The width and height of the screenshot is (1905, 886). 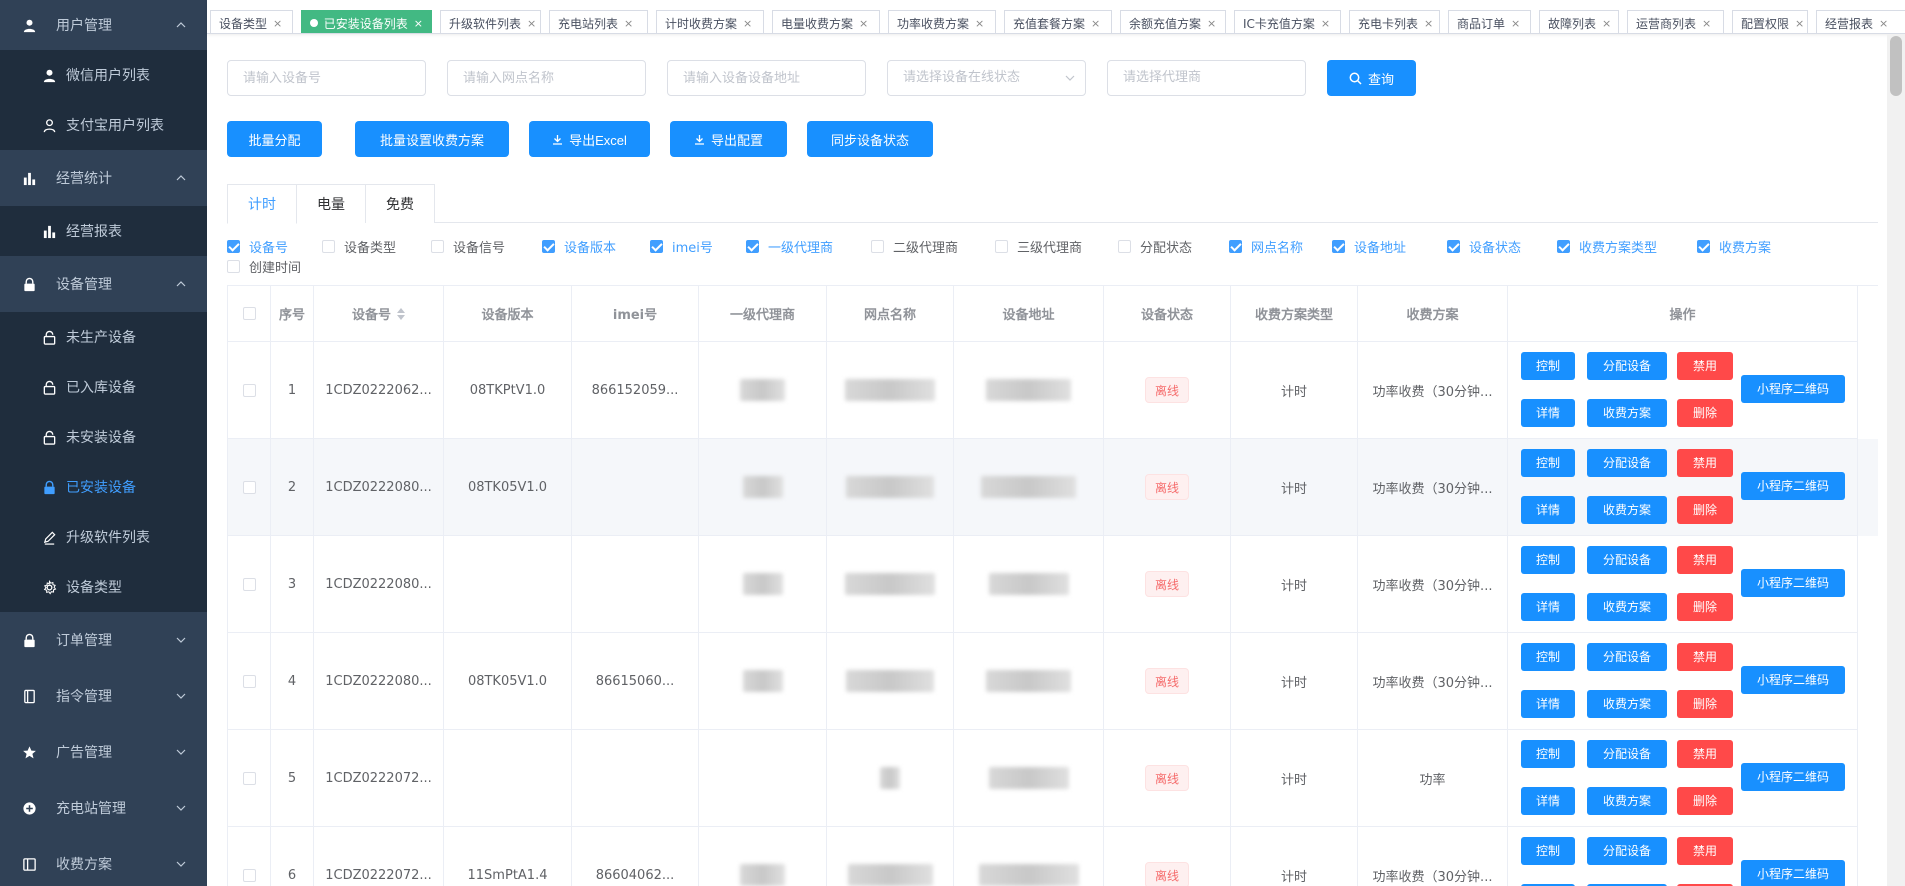 What do you see at coordinates (1896, 460) in the screenshot?
I see `page-scrollbar` at bounding box center [1896, 460].